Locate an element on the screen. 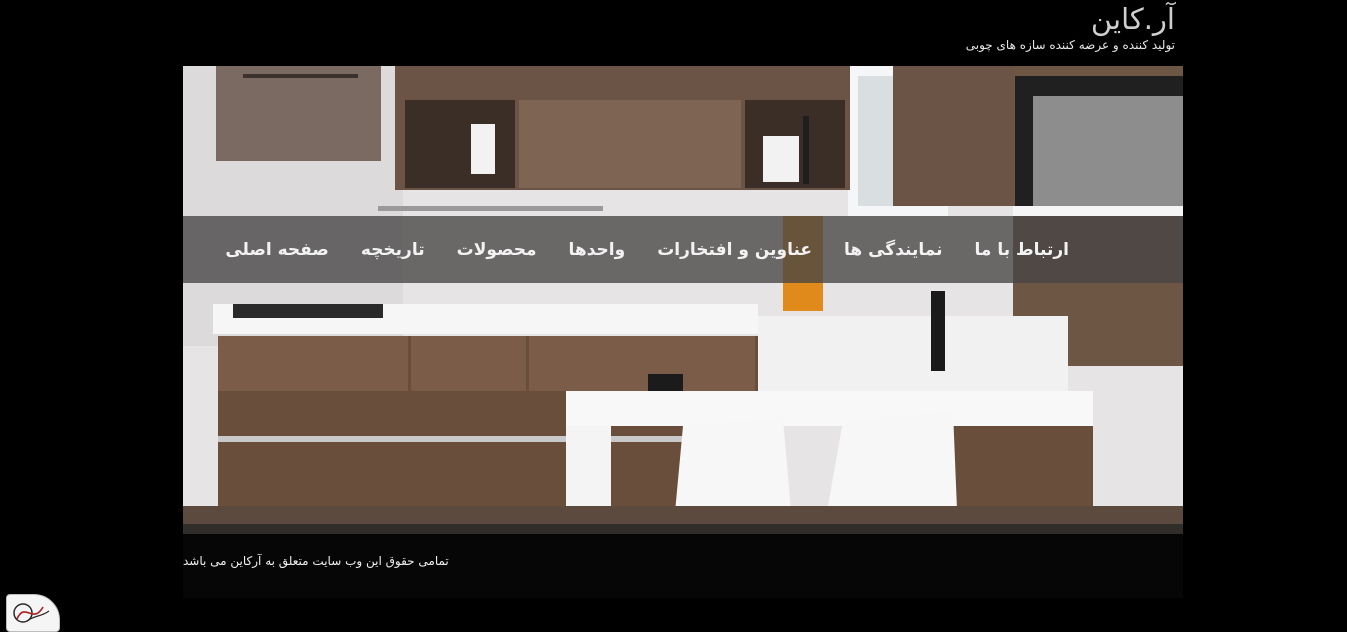  nav-item-products: محصولات is located at coordinates (497, 250).